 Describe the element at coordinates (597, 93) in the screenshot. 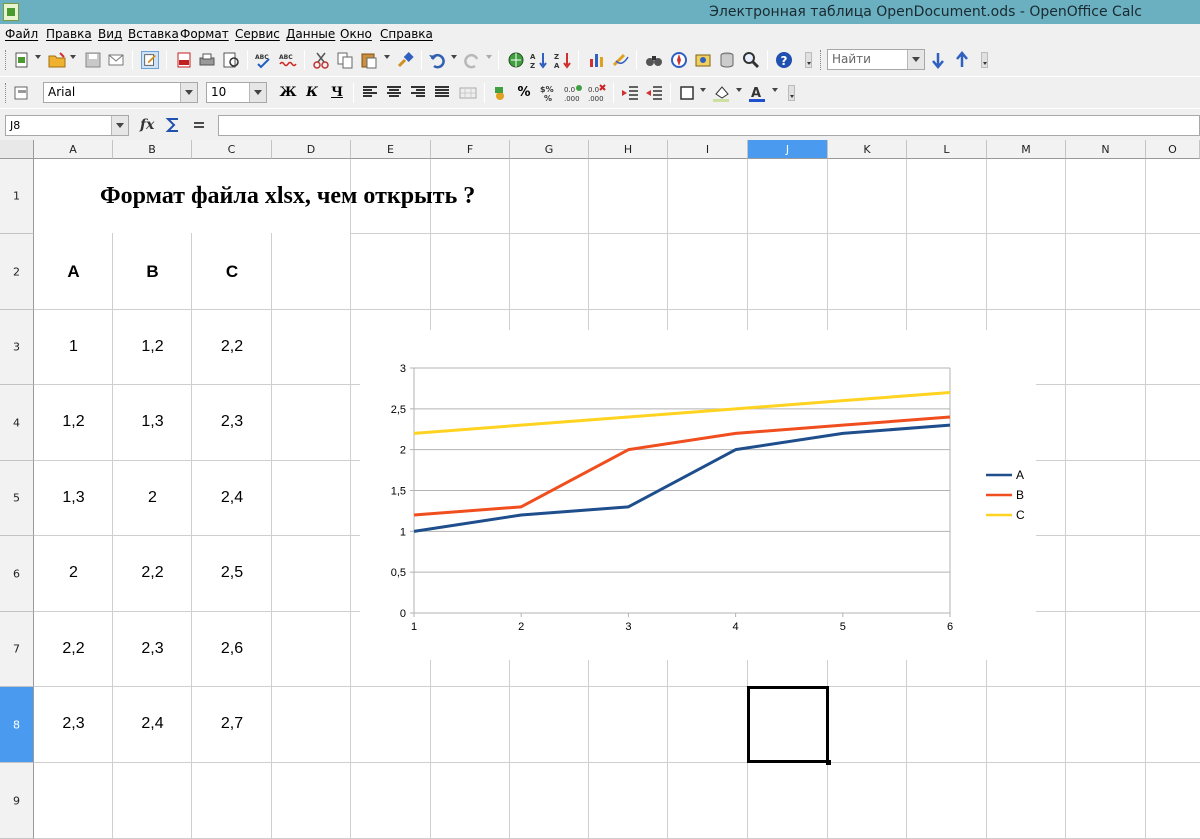

I see `delete-decimal-icon: 0.0.000` at that location.